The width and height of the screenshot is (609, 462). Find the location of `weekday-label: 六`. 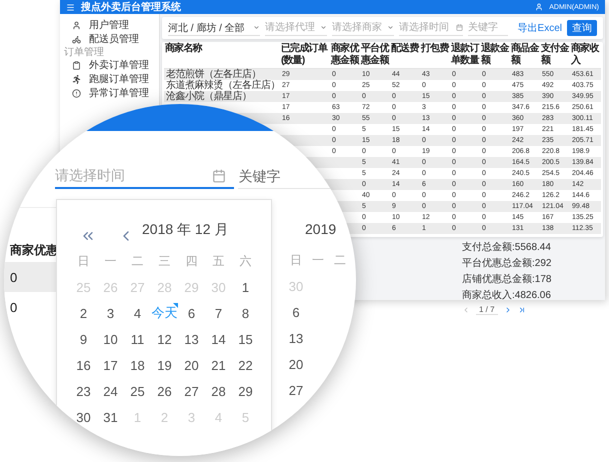

weekday-label: 六 is located at coordinates (245, 261).